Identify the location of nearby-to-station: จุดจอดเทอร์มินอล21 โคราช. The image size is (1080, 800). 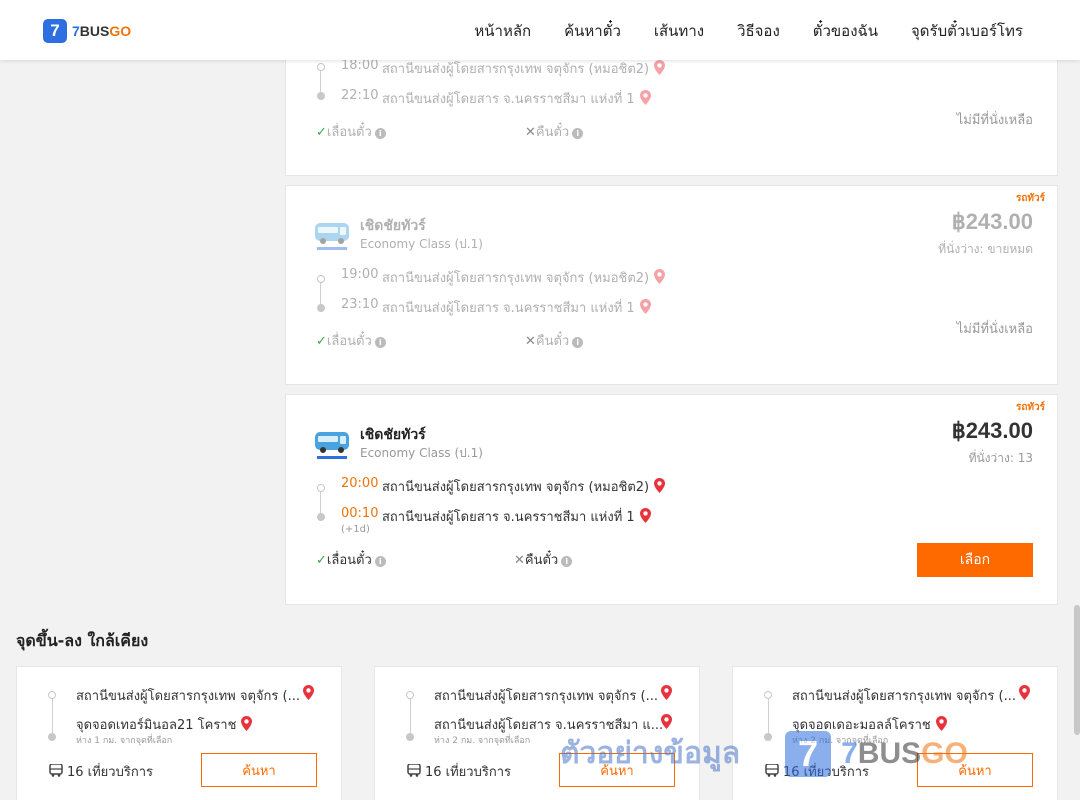
(202, 724).